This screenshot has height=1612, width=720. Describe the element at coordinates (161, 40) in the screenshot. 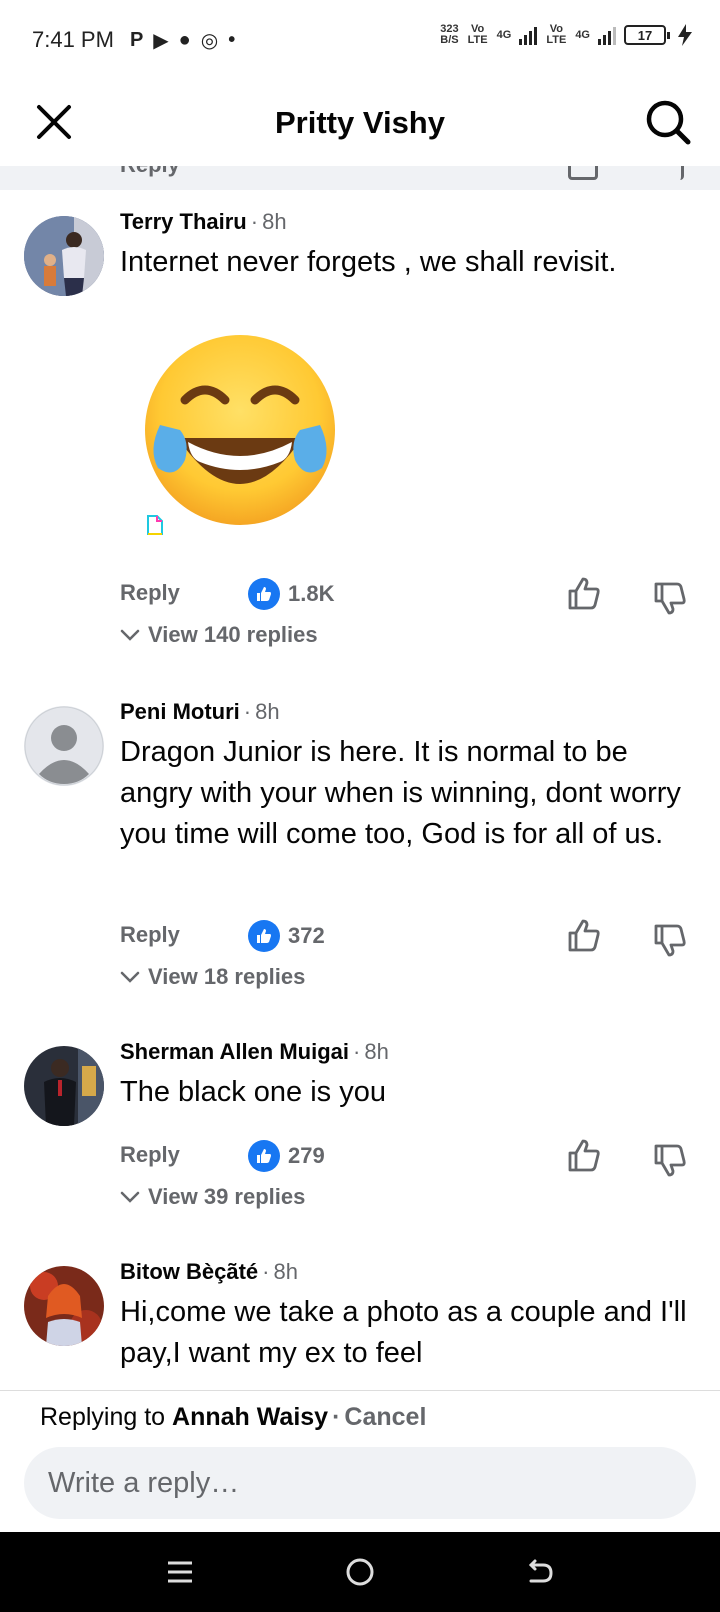

I see `play-icon: ▶` at that location.